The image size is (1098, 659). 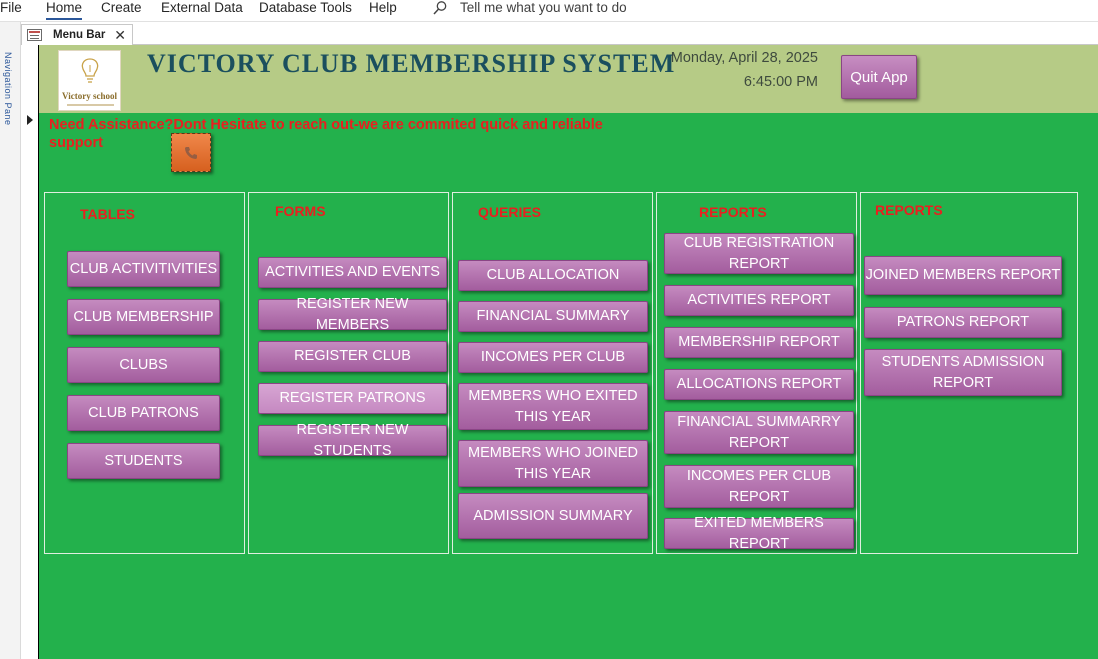 I want to click on students-button: STUDENTS, so click(x=143, y=461).